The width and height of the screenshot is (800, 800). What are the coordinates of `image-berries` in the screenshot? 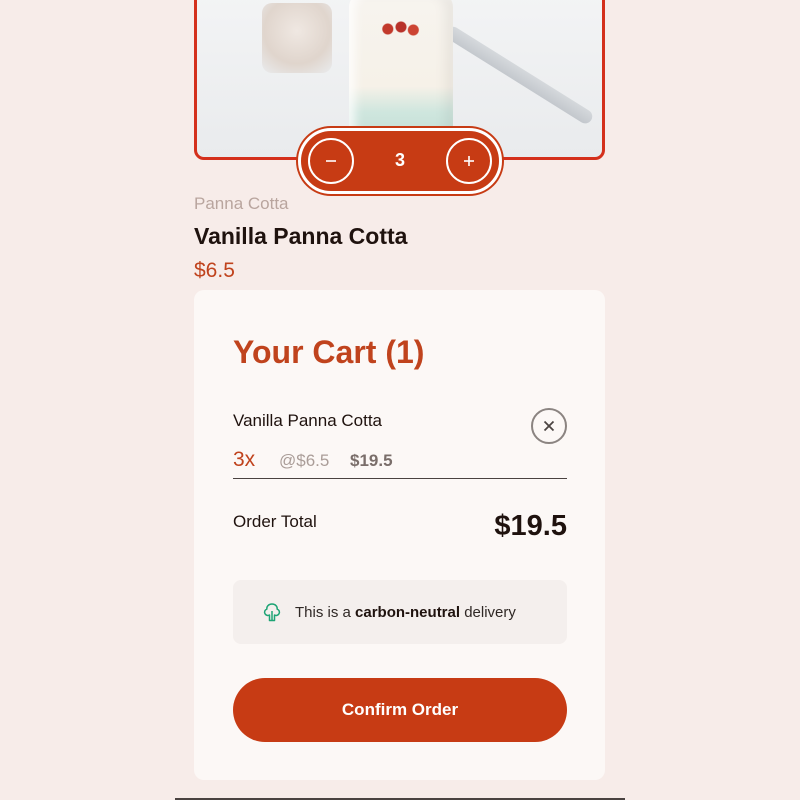 It's located at (401, 29).